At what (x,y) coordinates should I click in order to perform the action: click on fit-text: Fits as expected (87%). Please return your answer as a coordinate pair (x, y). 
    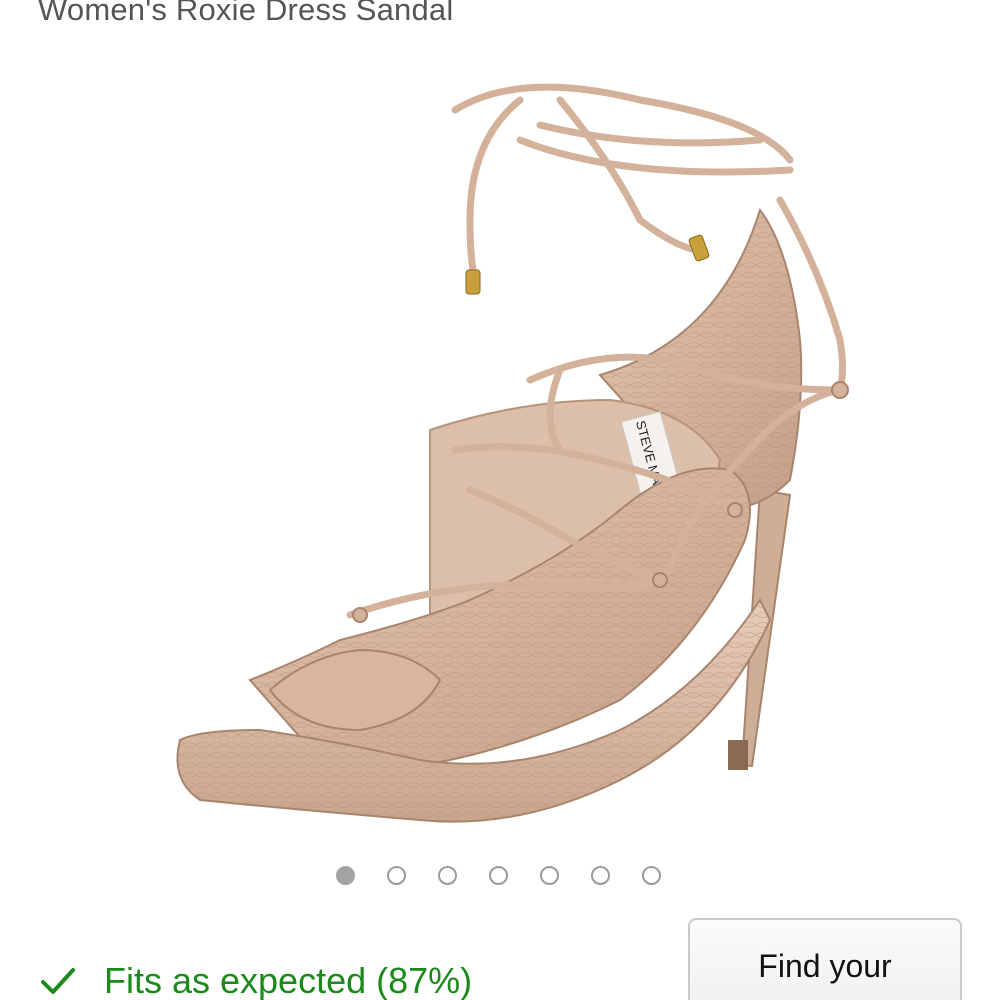
    Looking at the image, I should click on (288, 980).